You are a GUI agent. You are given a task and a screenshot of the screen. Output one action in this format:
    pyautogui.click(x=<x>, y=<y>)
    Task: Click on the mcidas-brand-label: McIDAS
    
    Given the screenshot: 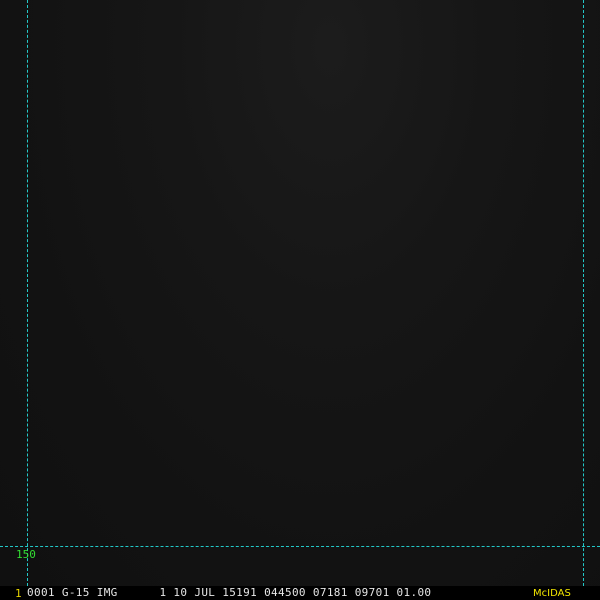 What is the action you would take?
    pyautogui.click(x=552, y=593)
    